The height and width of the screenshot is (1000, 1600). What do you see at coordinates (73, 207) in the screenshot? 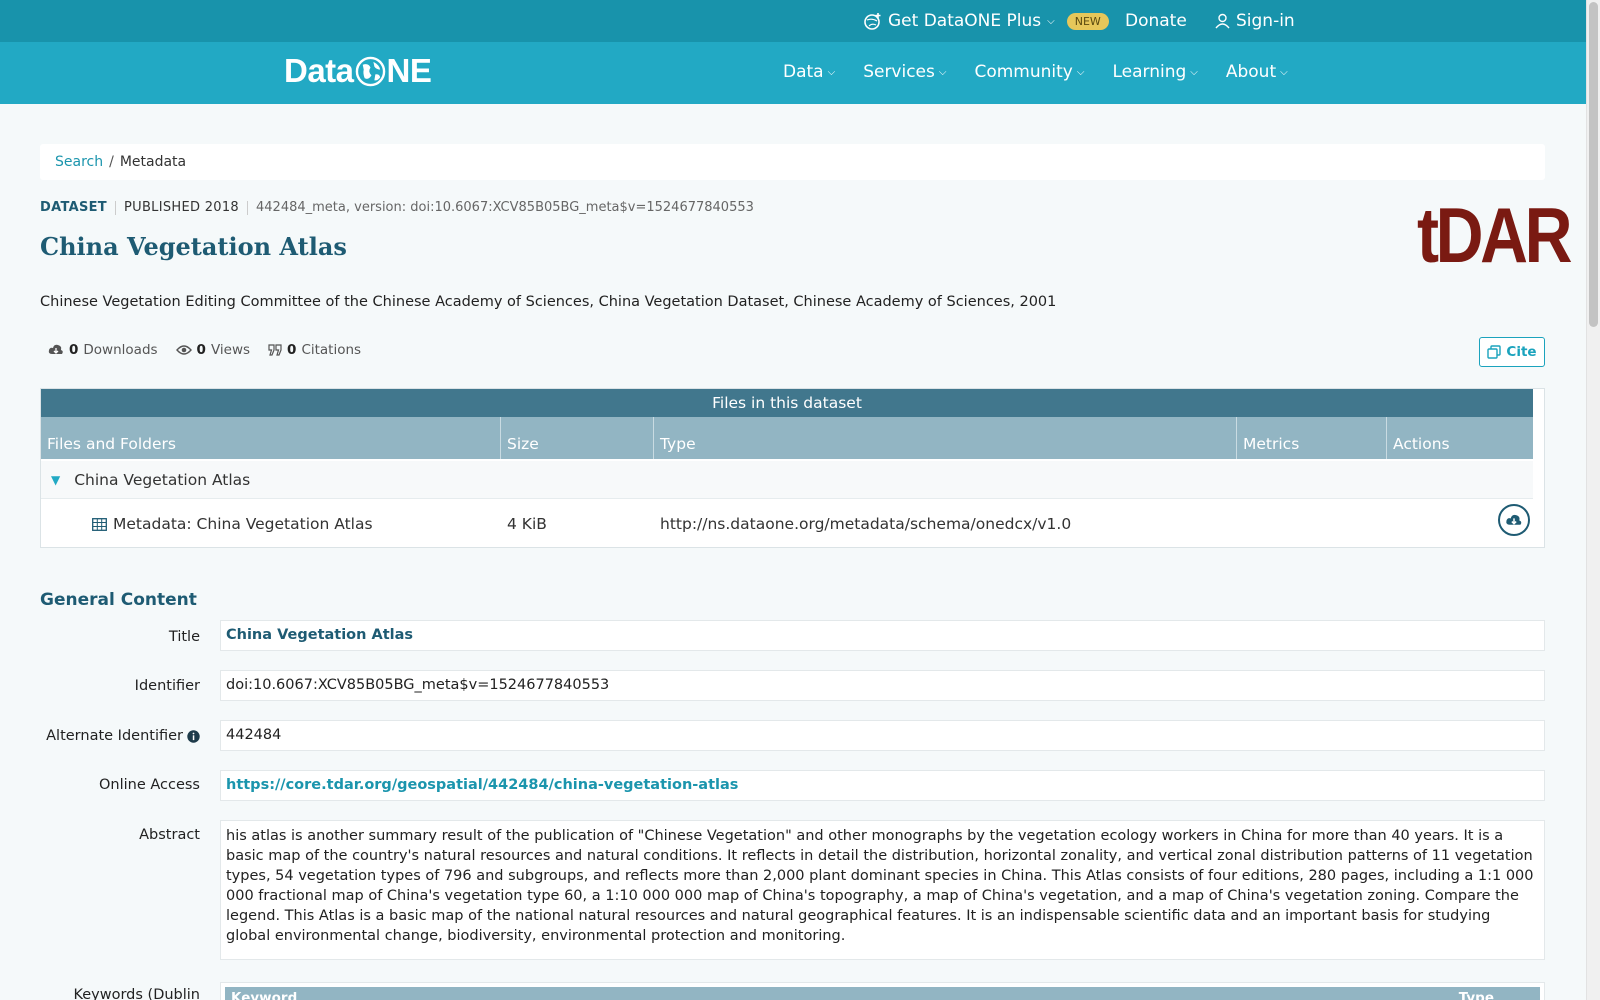
I see `dataset-type-label: DATASET` at bounding box center [73, 207].